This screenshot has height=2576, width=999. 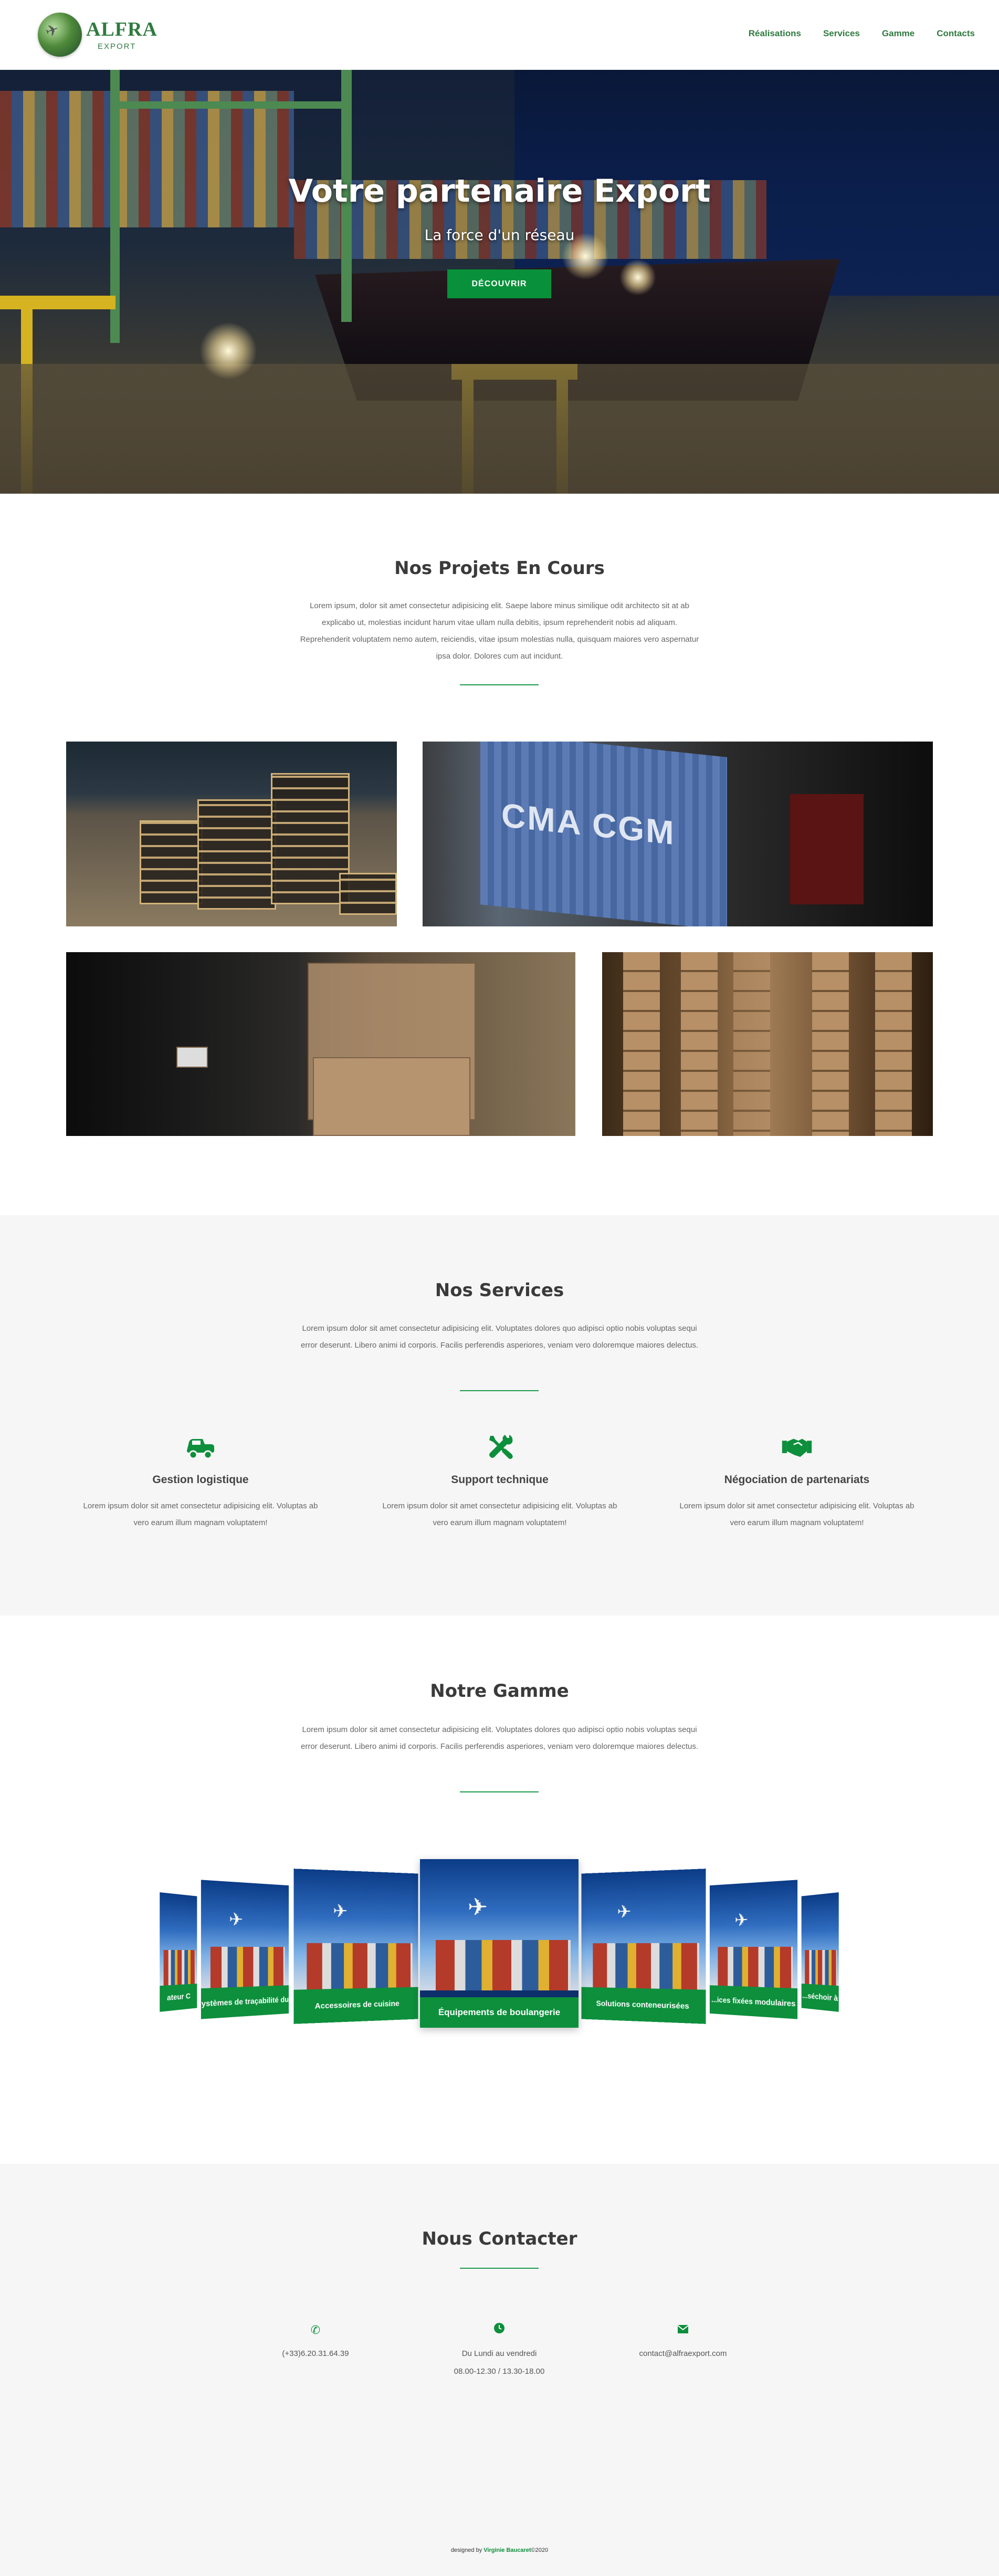 I want to click on project-photo-crates, so click(x=231, y=834).